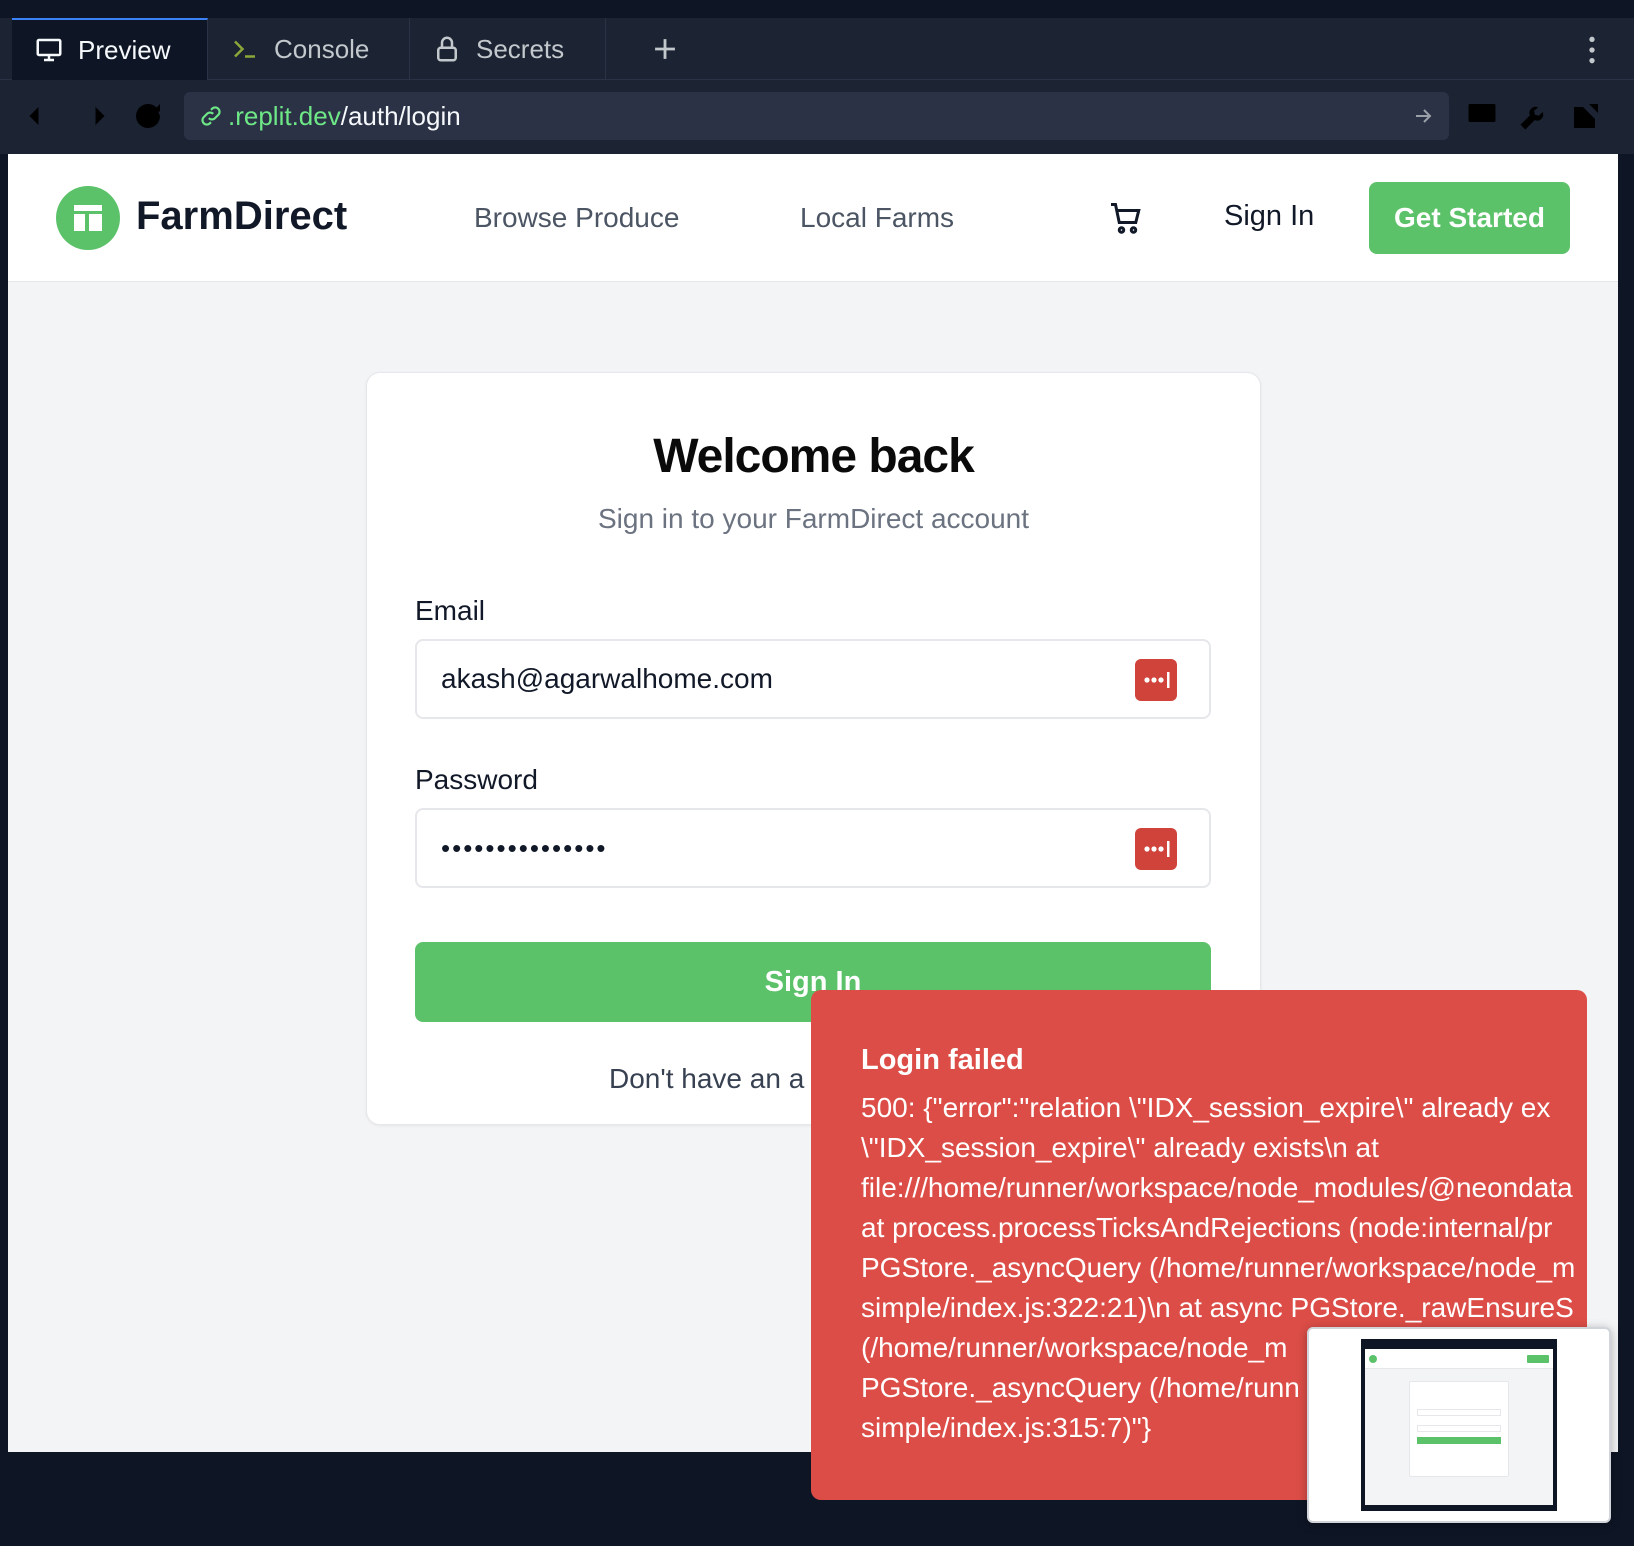 Image resolution: width=1634 pixels, height=1546 pixels. I want to click on tab-secrets: Secrets, so click(508, 49).